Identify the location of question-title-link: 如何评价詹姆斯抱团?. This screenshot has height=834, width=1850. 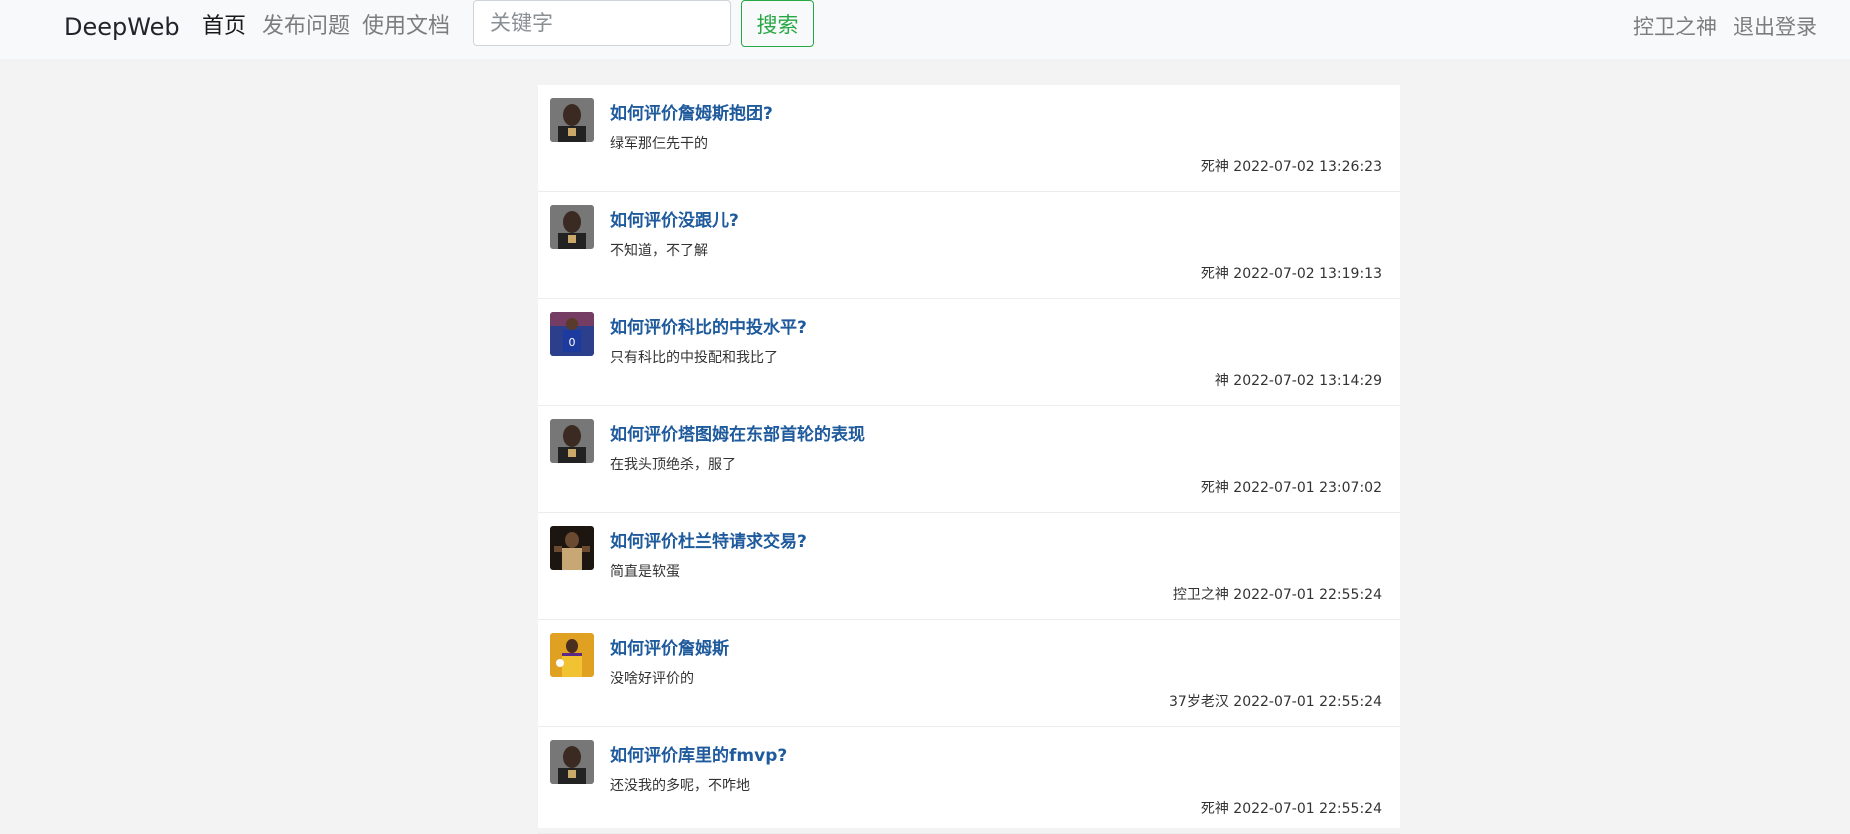
(691, 114).